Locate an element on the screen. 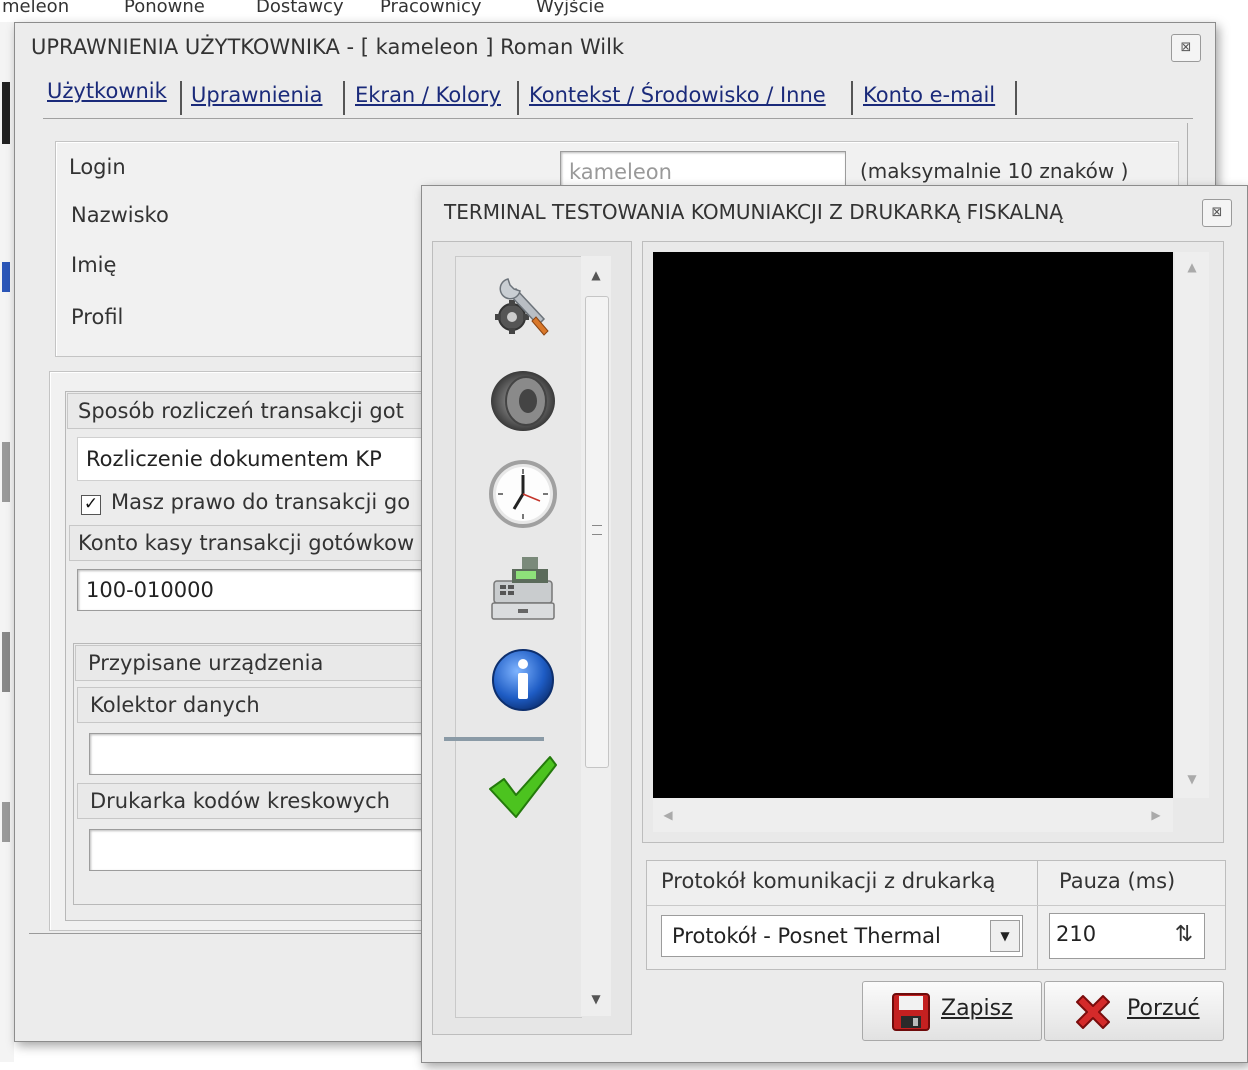  background-menu-item: Wyjście is located at coordinates (570, 8).